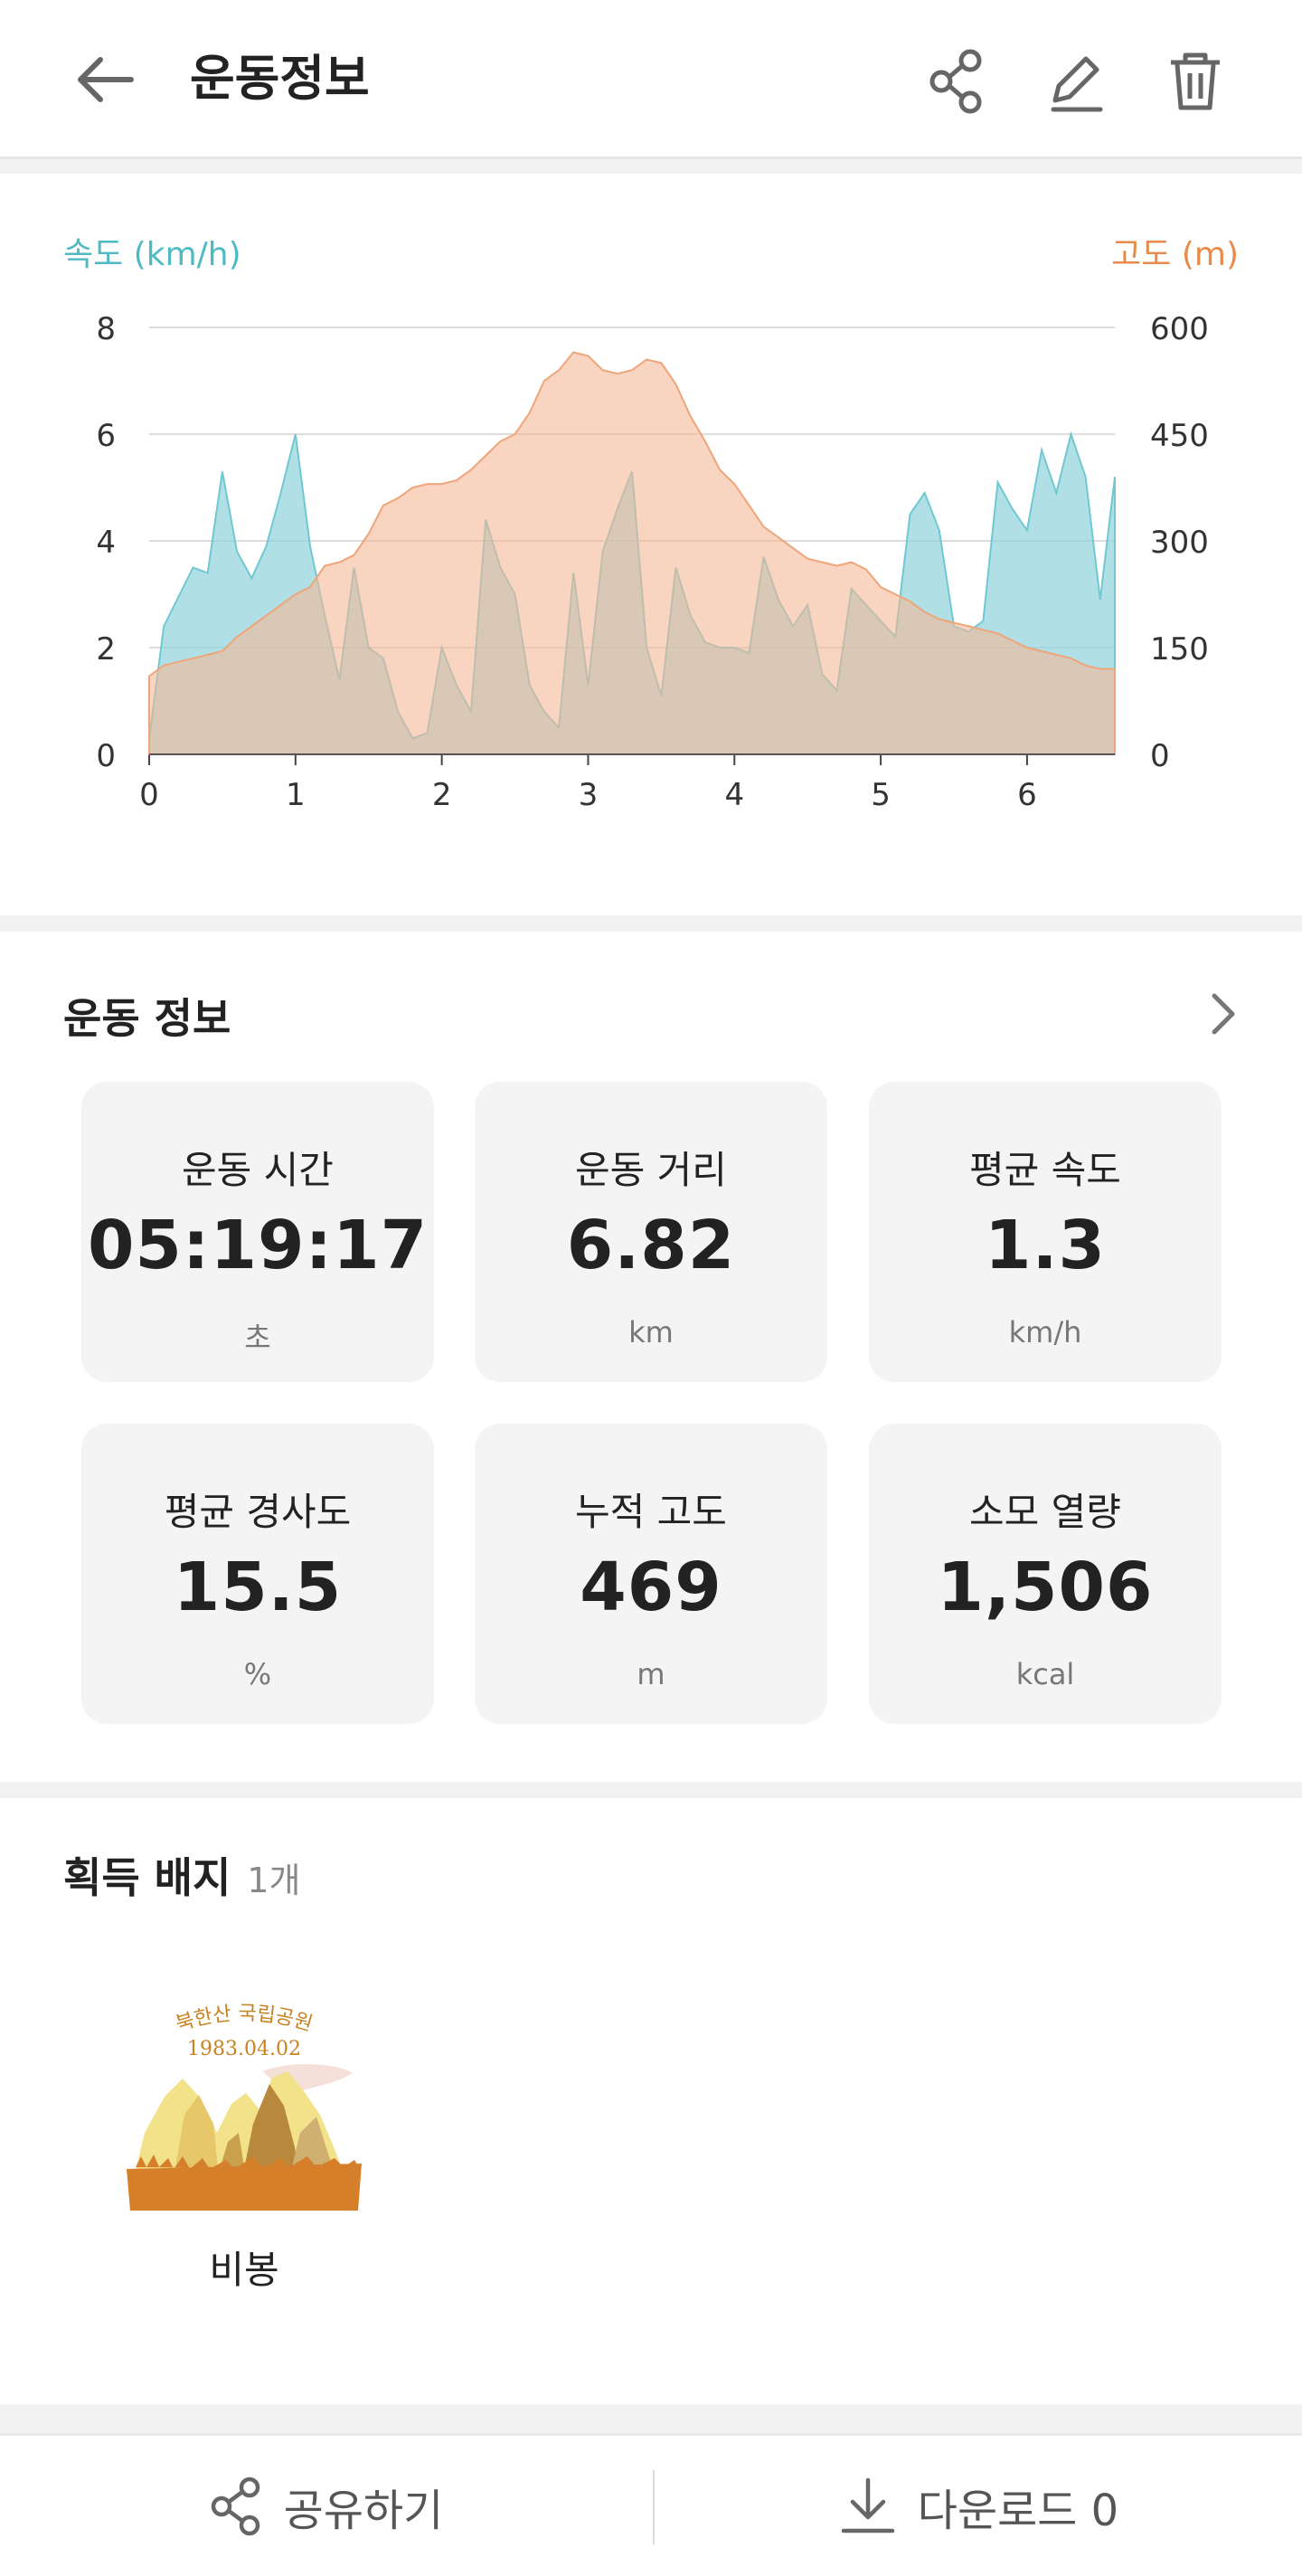 The image size is (1302, 2576). I want to click on stat-unit: 초, so click(258, 1338).